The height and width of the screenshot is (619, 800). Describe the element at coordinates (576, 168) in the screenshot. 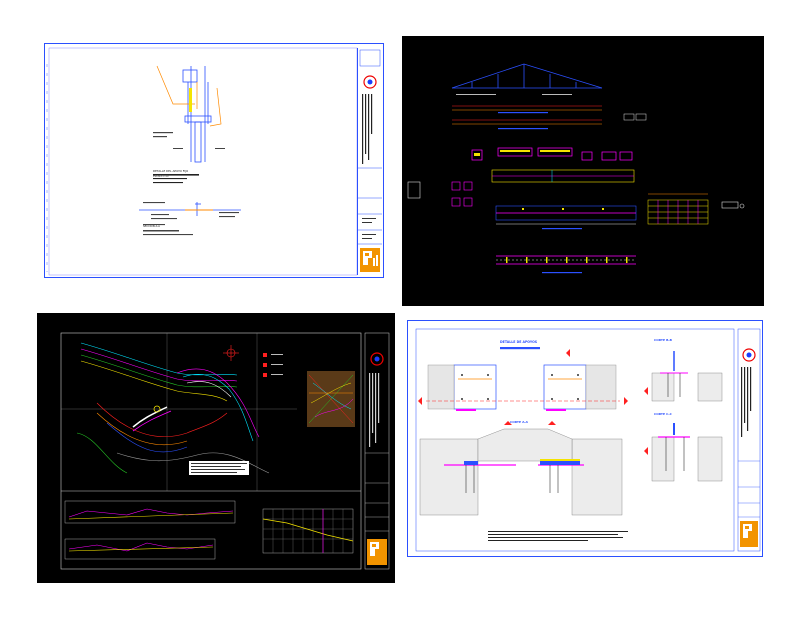

I see `truss-detail-drawing` at that location.